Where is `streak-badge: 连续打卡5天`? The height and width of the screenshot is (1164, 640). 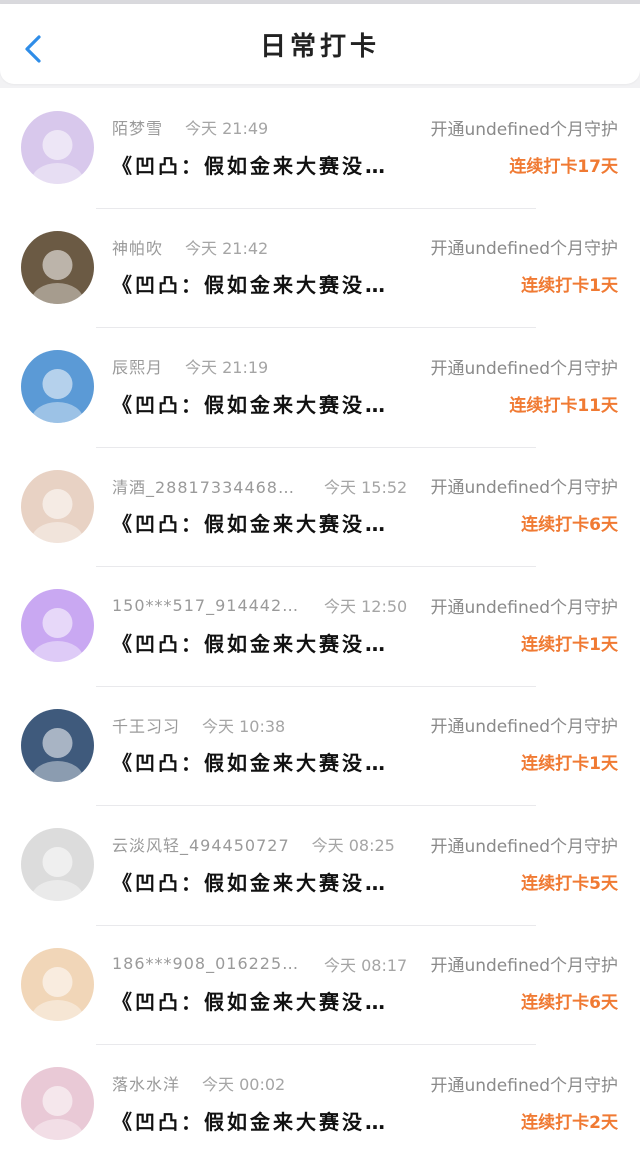
streak-badge: 连续打卡5天 is located at coordinates (569, 883).